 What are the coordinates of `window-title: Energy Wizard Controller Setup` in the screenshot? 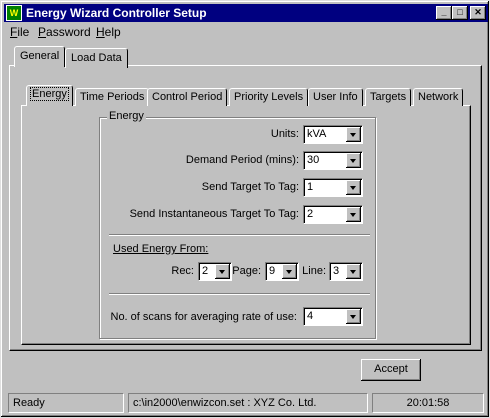 It's located at (116, 13).